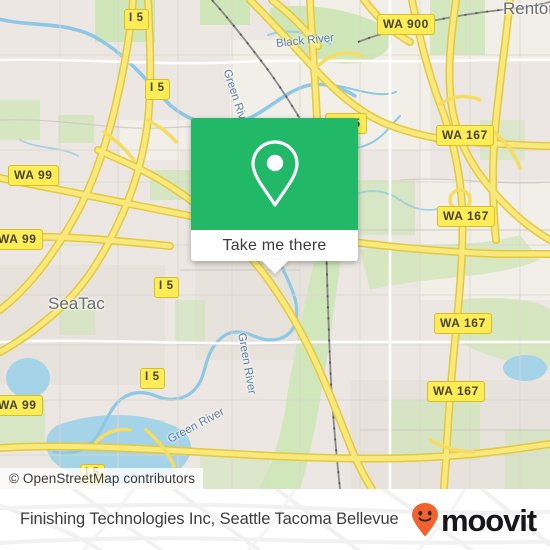  Describe the element at coordinates (465, 135) in the screenshot. I see `highway-shield-wa167-north: WA 167` at that location.